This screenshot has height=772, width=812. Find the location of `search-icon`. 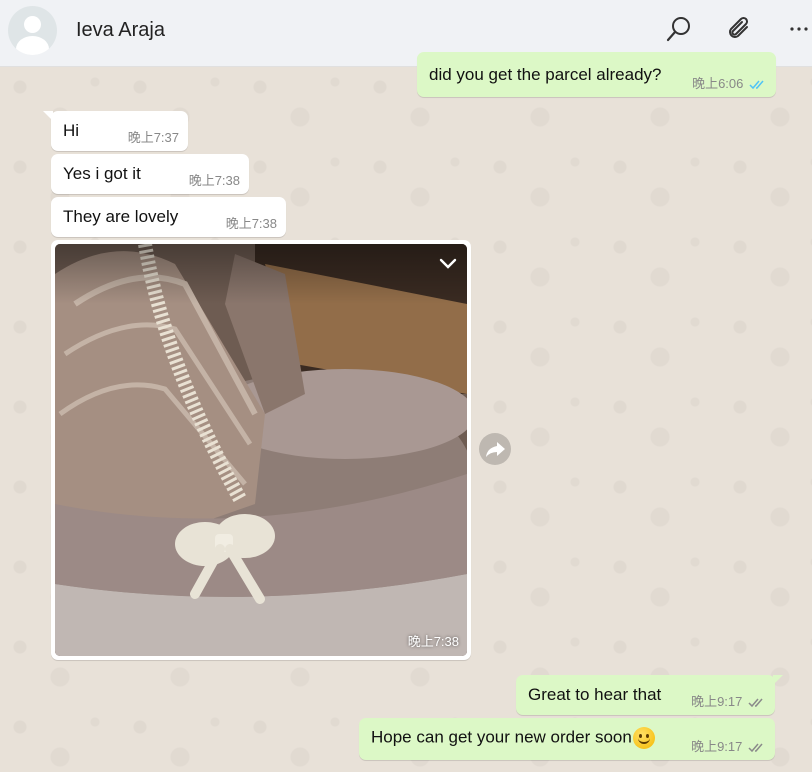

search-icon is located at coordinates (679, 29).